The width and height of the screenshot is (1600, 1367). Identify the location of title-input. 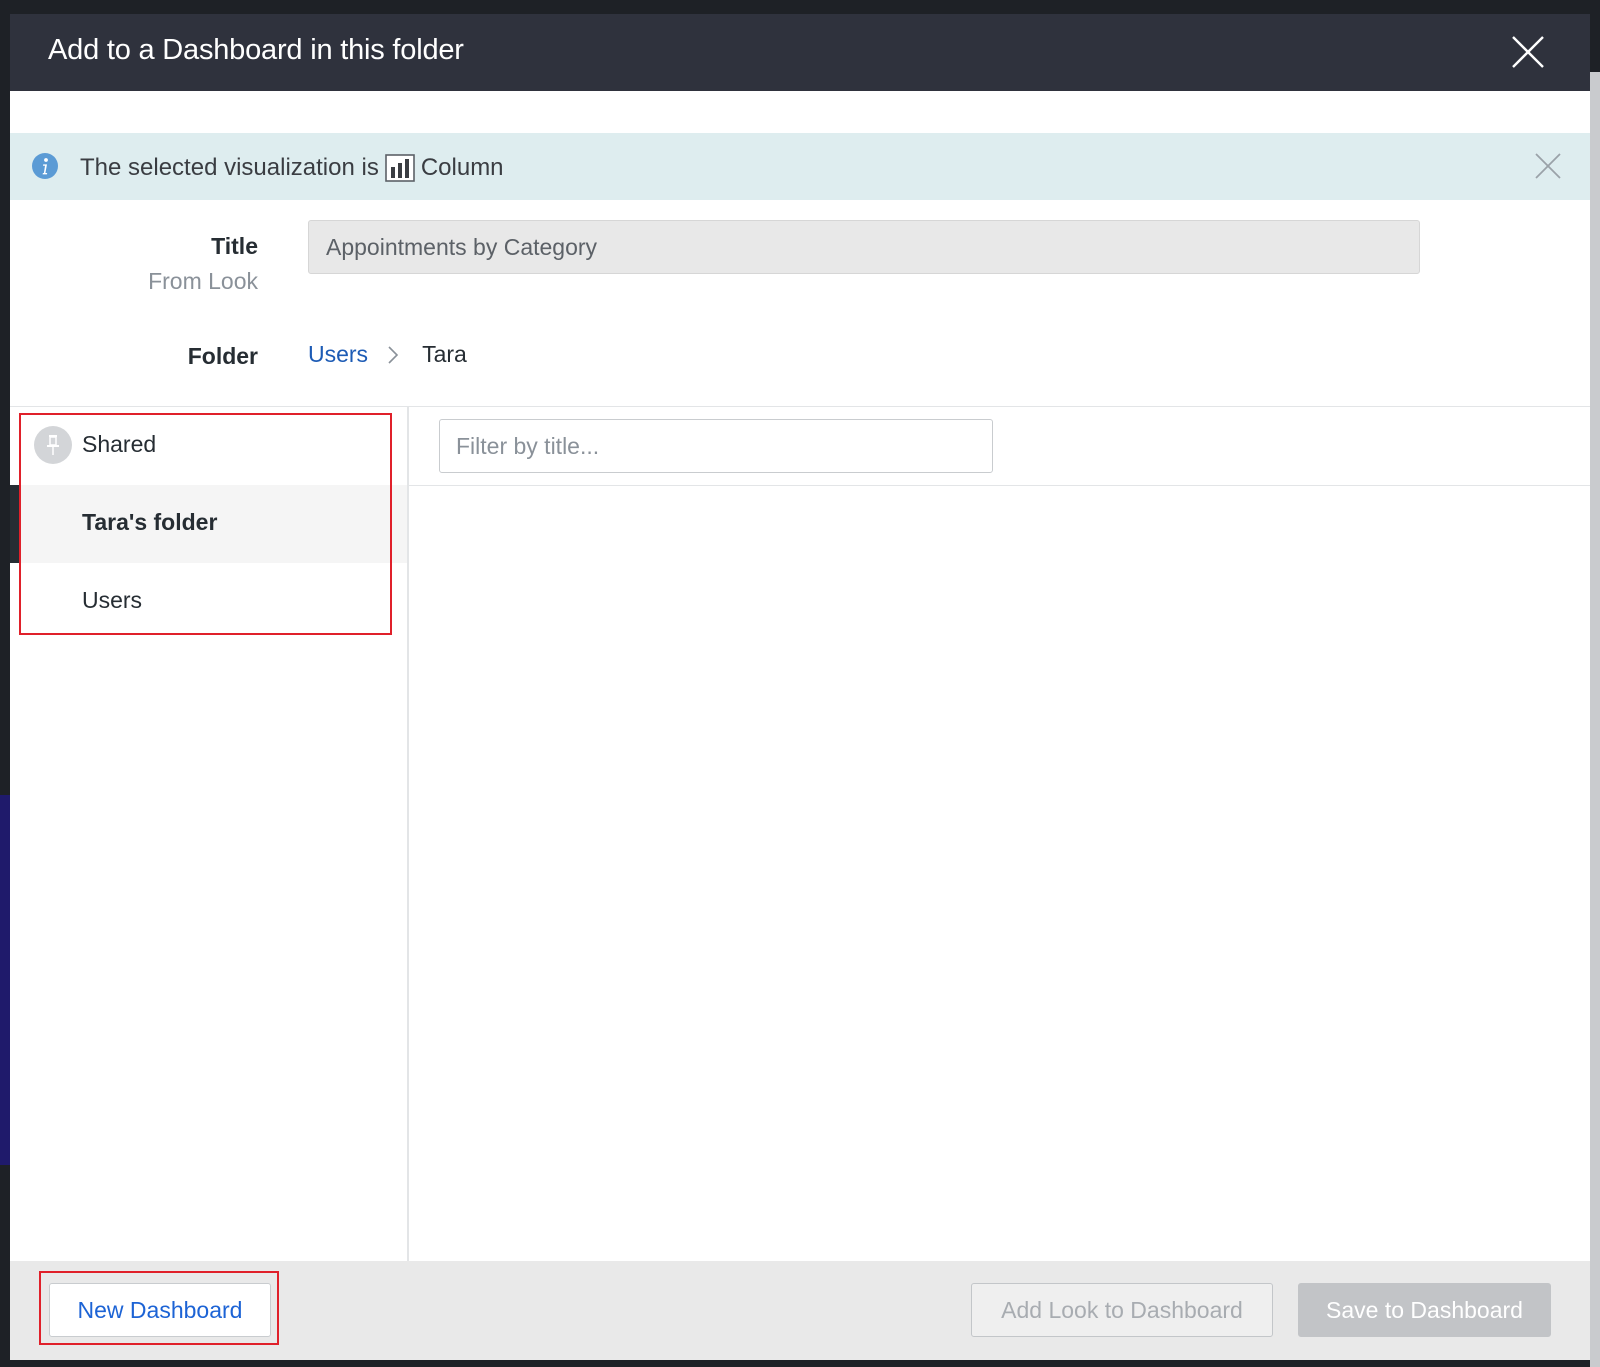
(864, 247).